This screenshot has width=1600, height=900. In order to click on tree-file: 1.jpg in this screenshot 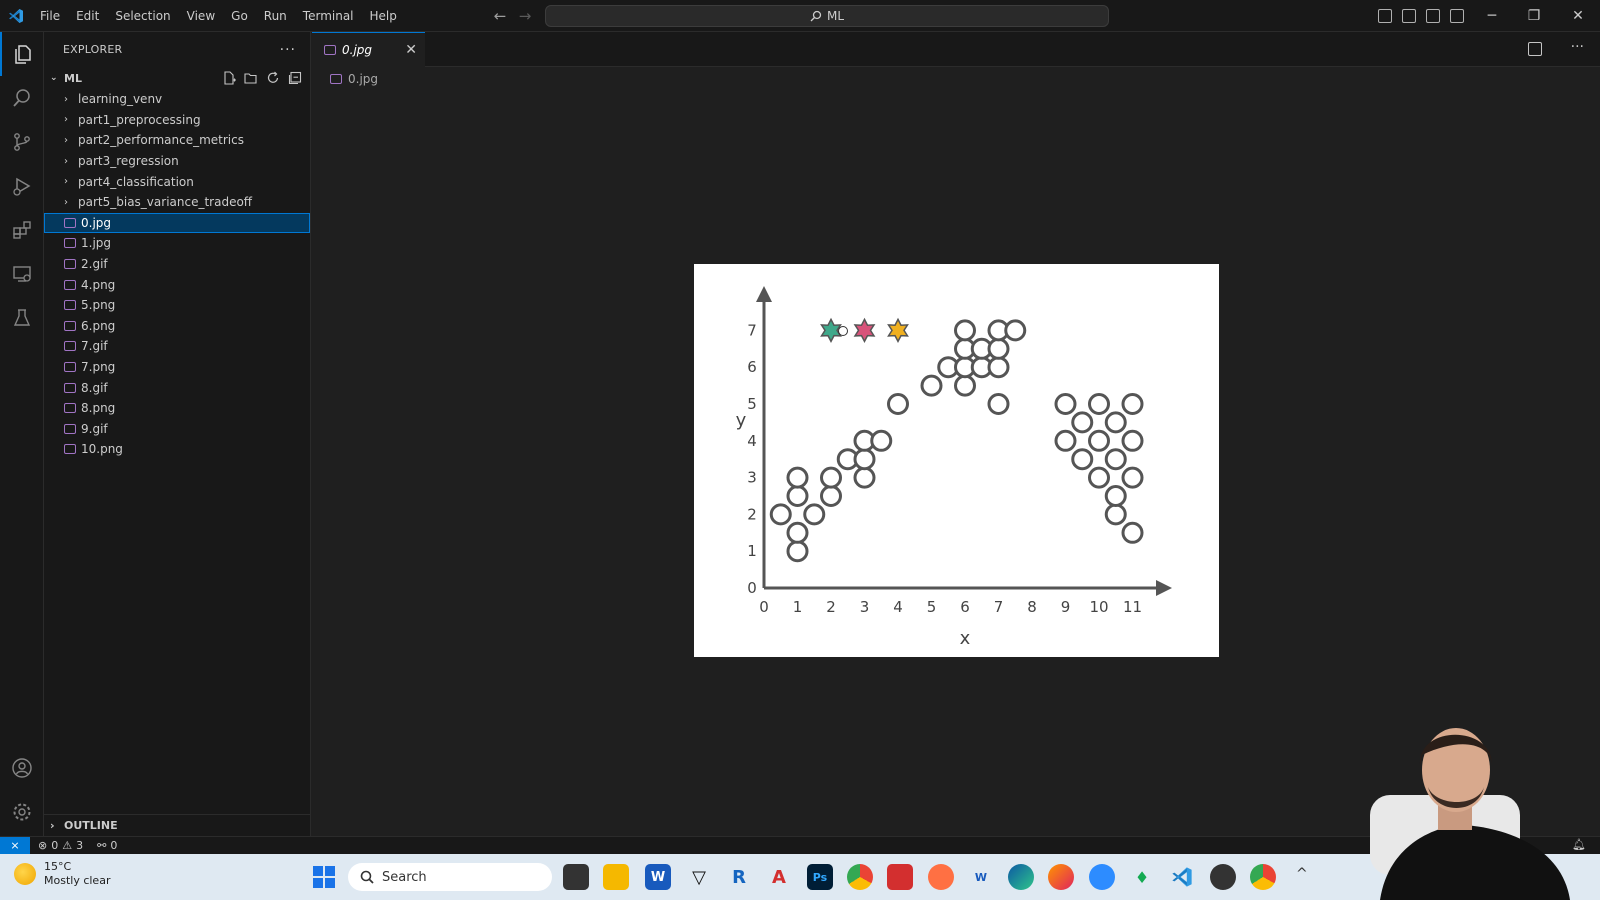, I will do `click(177, 243)`.